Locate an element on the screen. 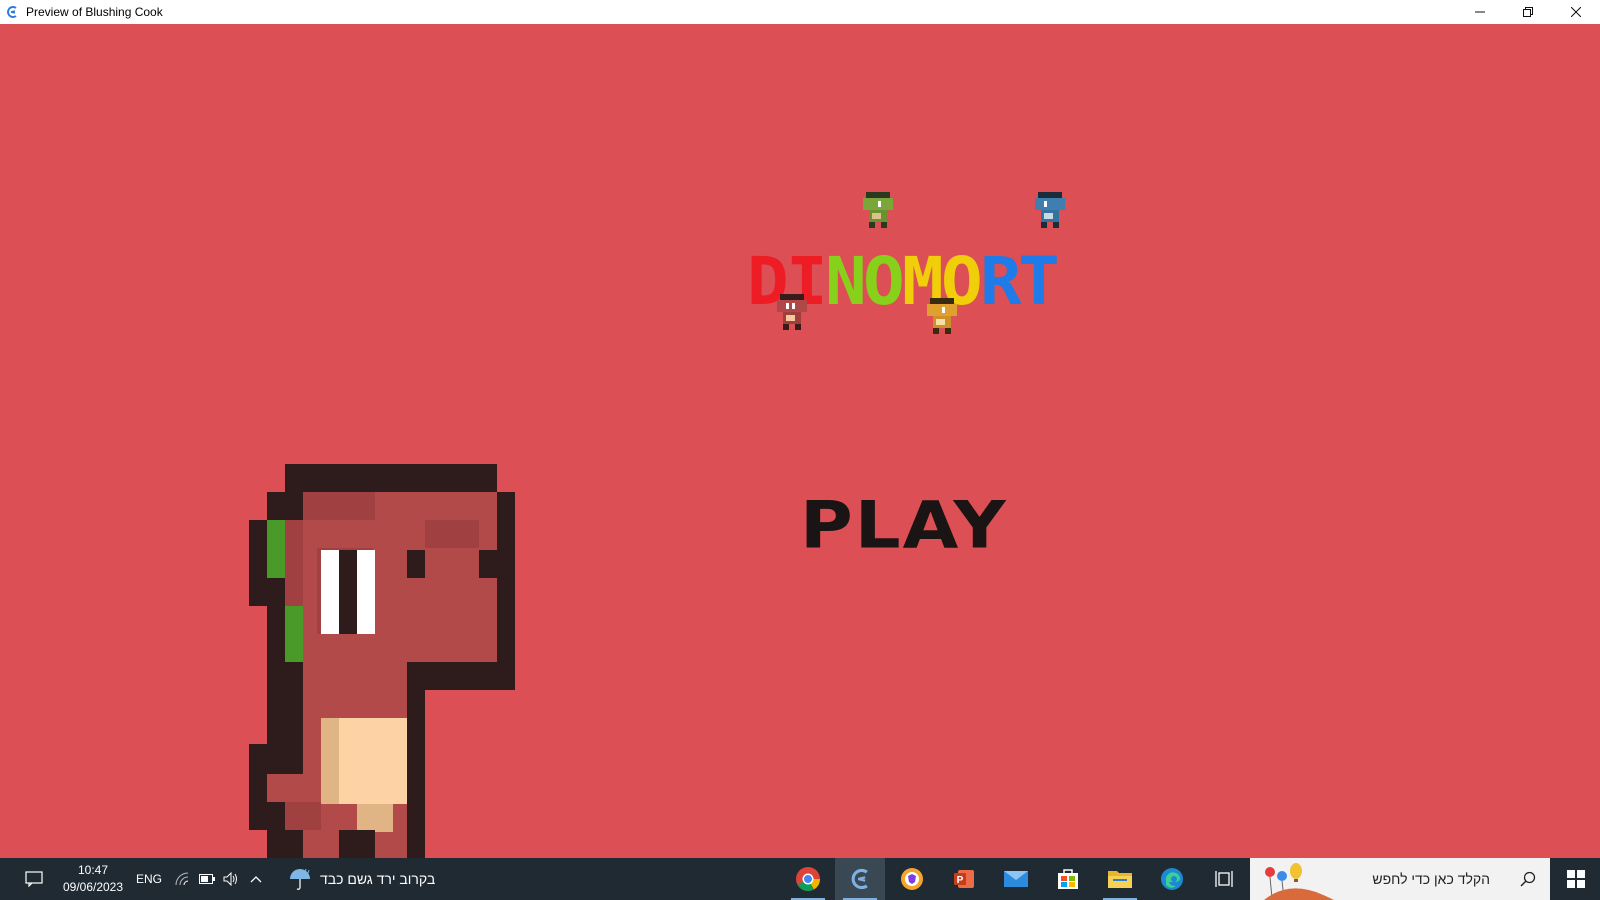 This screenshot has width=1600, height=900. battery-icon-button is located at coordinates (207, 879).